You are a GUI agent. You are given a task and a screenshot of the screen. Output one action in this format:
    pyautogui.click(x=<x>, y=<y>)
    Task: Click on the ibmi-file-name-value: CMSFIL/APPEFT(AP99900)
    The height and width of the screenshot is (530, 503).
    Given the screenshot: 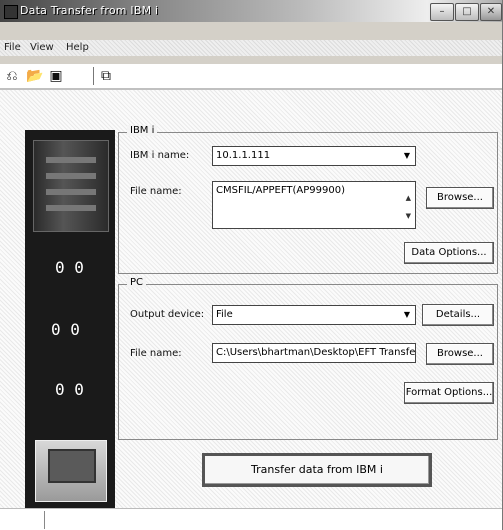 What is the action you would take?
    pyautogui.click(x=280, y=190)
    